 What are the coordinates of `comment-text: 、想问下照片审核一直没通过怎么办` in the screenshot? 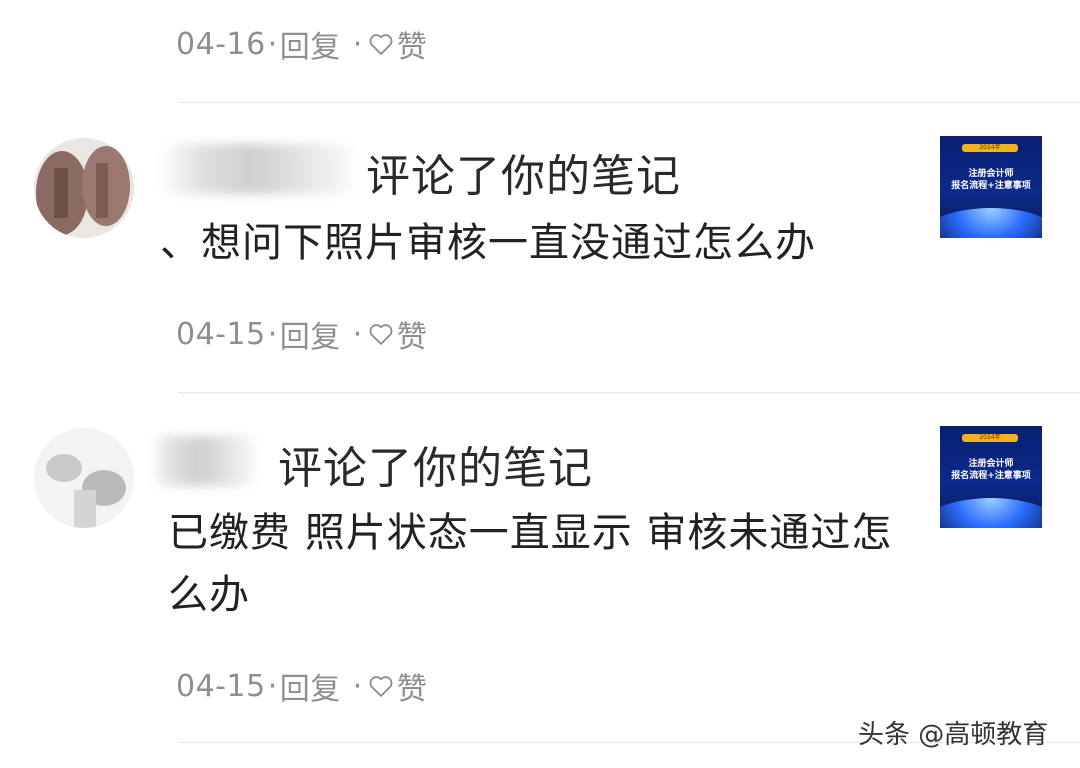 It's located at (488, 243).